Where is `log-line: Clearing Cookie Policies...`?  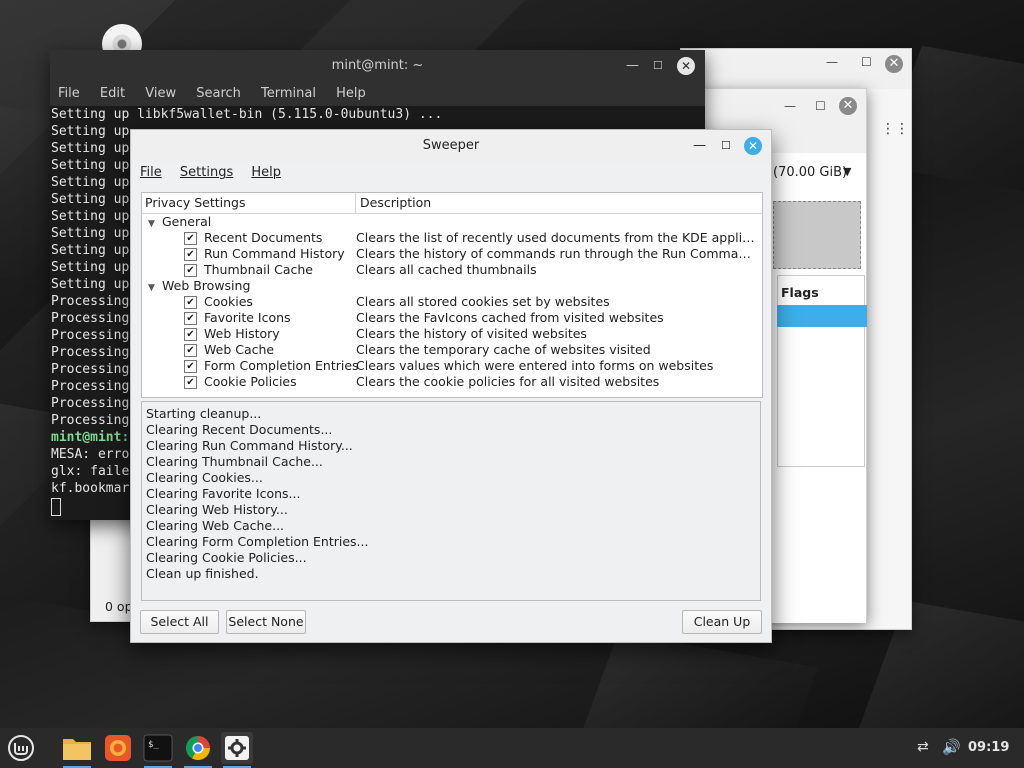
log-line: Clearing Cookie Policies... is located at coordinates (226, 557).